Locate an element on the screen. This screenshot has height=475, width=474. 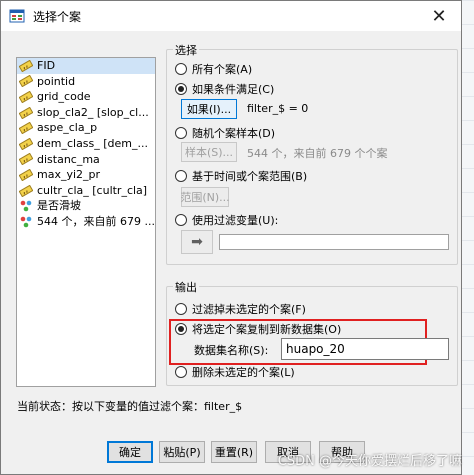
dataset-name-input: huapo_20 is located at coordinates (365, 349).